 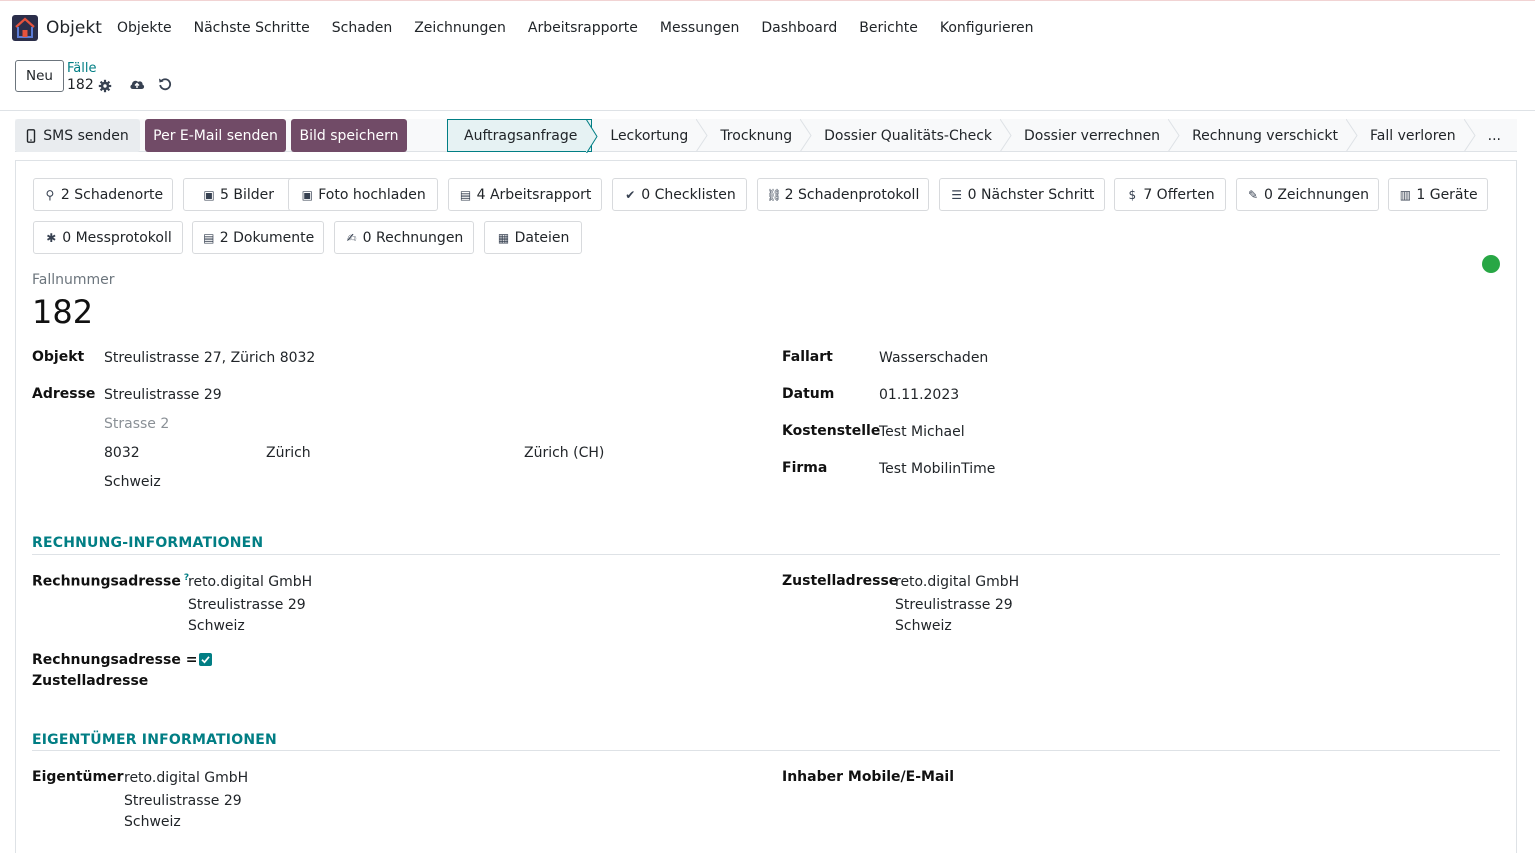 I want to click on stage-auftragsanfrage: Auftragsanfrage, so click(x=522, y=136).